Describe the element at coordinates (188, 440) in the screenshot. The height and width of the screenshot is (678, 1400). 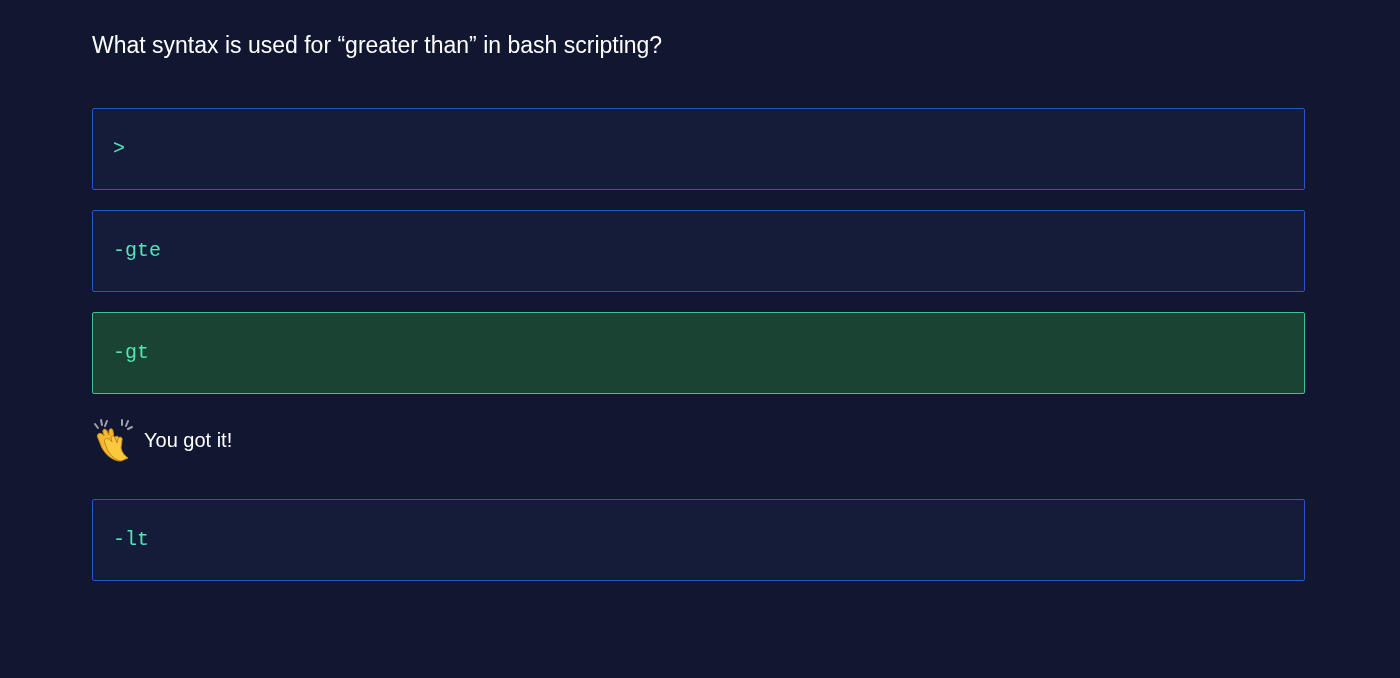
I see `feedback-message: You got it!` at that location.